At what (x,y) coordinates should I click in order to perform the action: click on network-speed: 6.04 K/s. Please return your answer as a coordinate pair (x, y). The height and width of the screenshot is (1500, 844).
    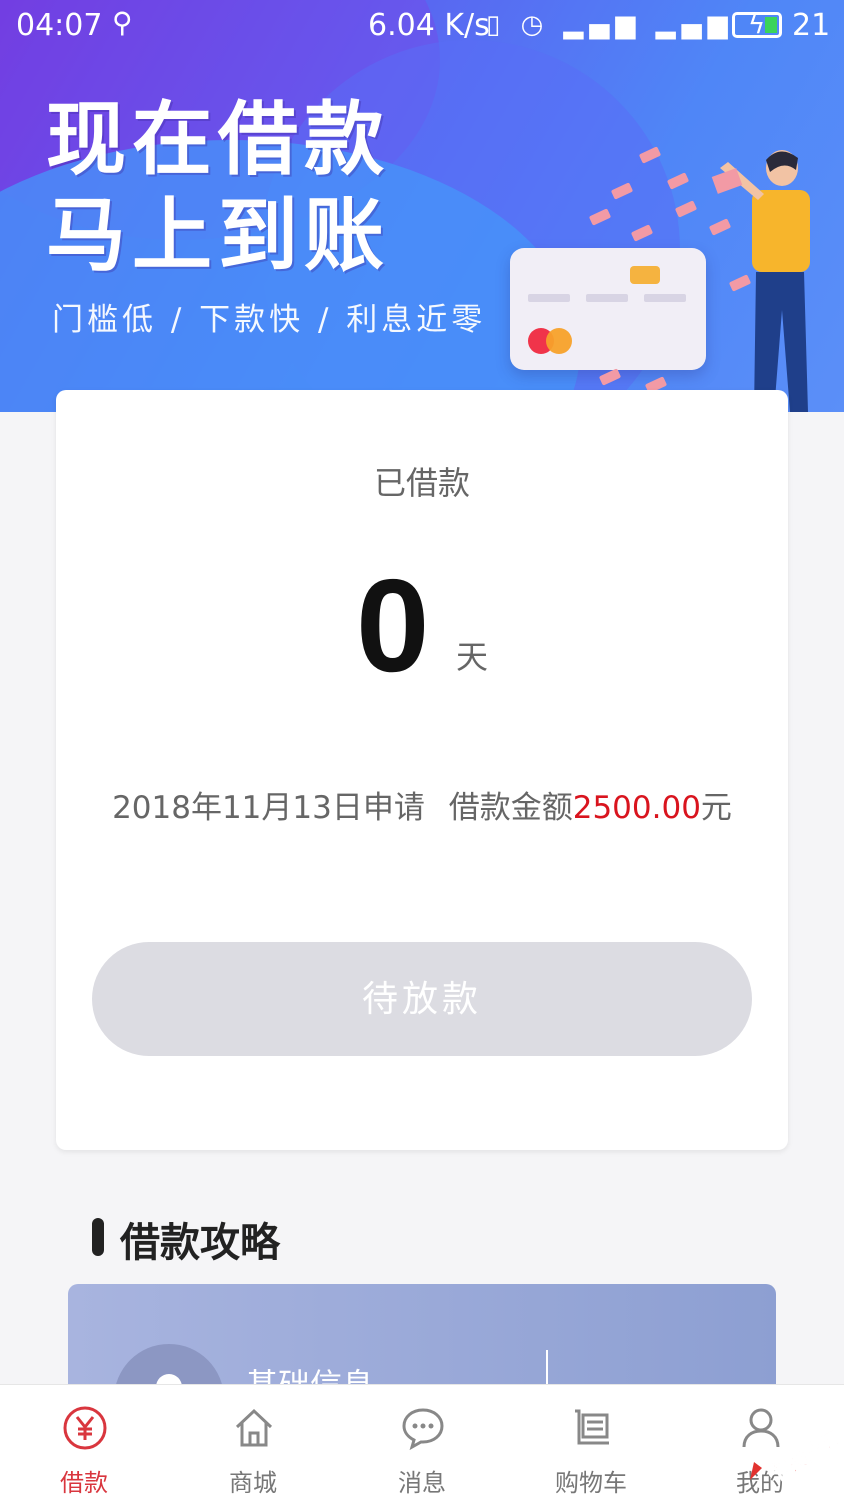
    Looking at the image, I should click on (429, 25).